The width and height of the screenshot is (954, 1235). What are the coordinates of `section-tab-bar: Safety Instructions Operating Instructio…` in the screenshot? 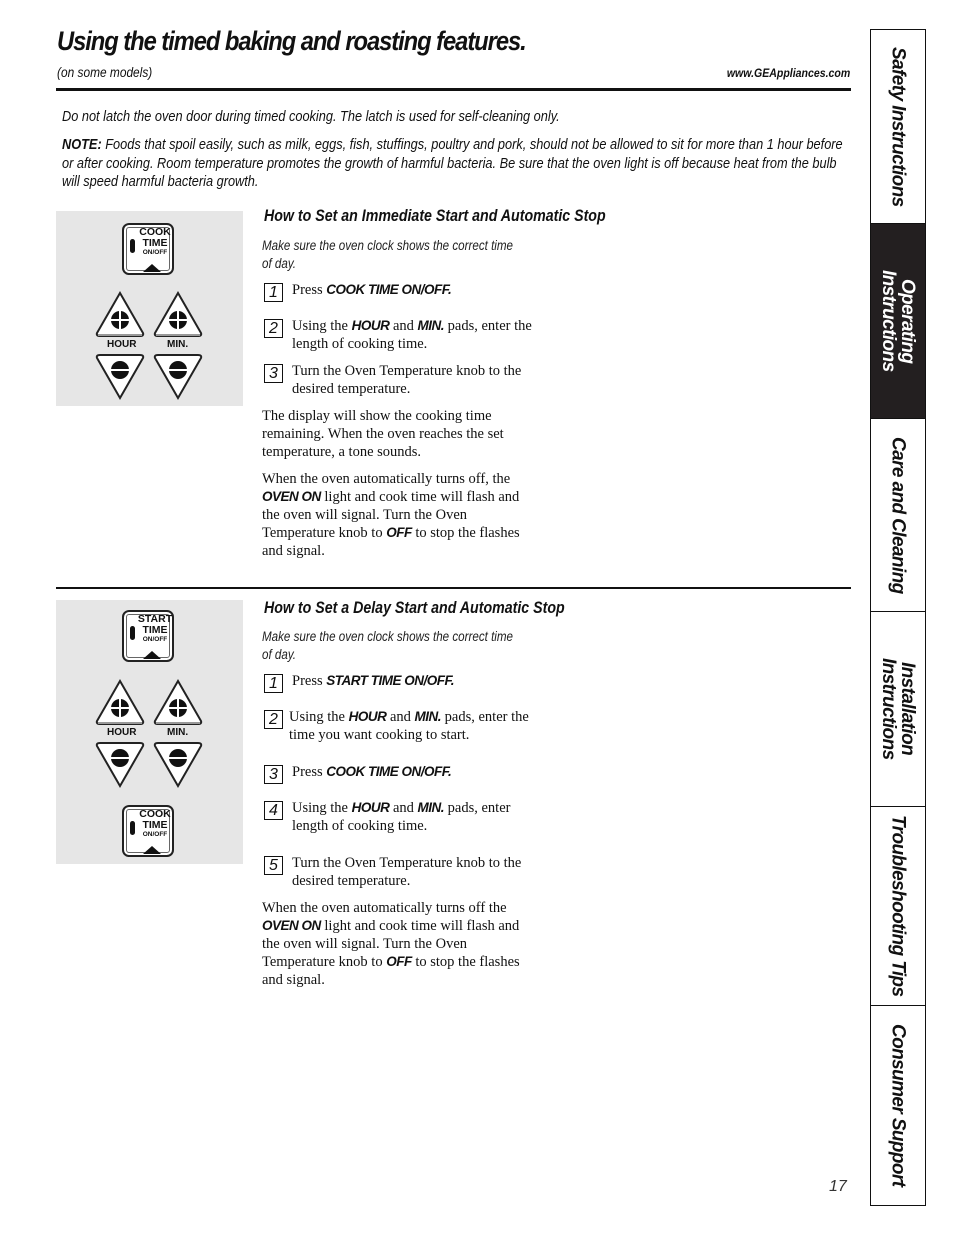 It's located at (898, 617).